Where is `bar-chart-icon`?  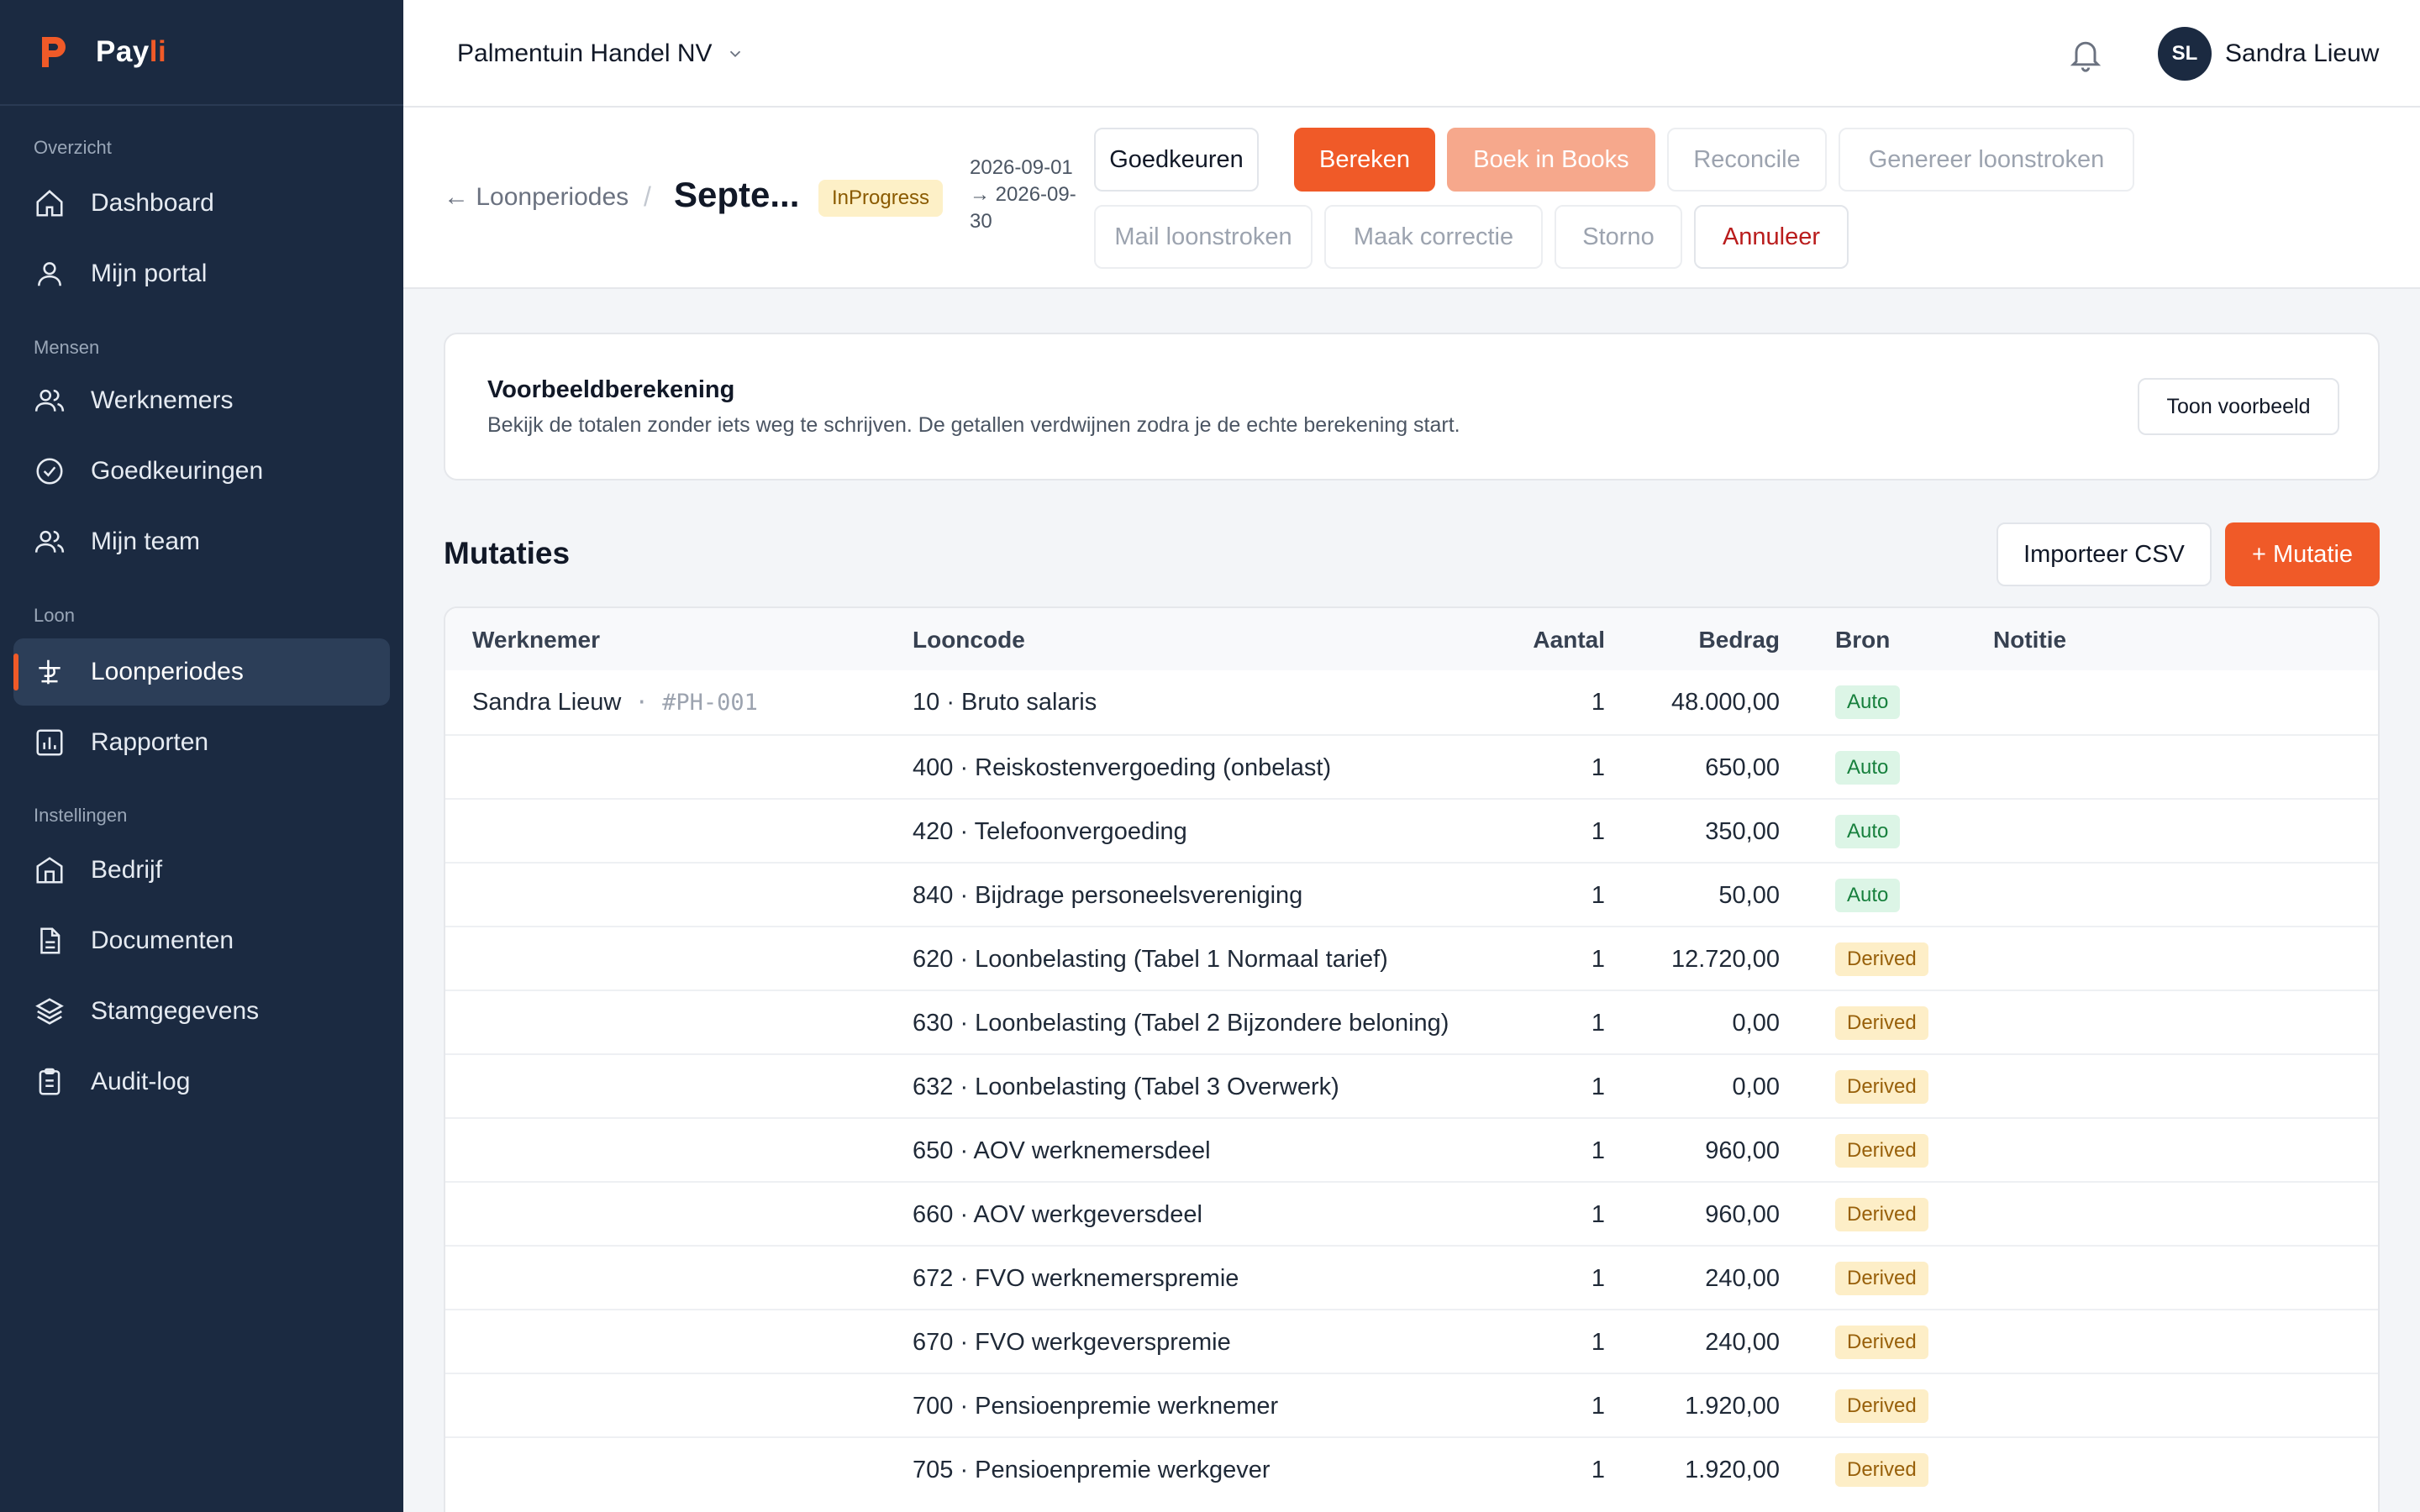 bar-chart-icon is located at coordinates (50, 743).